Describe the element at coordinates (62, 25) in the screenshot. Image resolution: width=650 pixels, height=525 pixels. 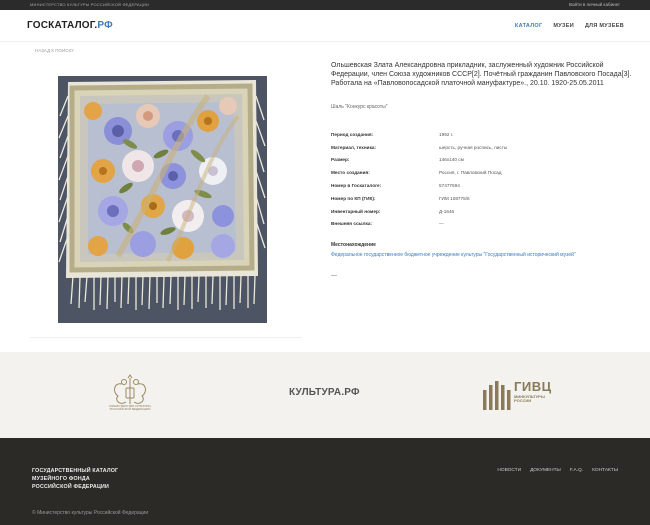
I see `logo-main: ГОСКАТАЛОГ.` at that location.